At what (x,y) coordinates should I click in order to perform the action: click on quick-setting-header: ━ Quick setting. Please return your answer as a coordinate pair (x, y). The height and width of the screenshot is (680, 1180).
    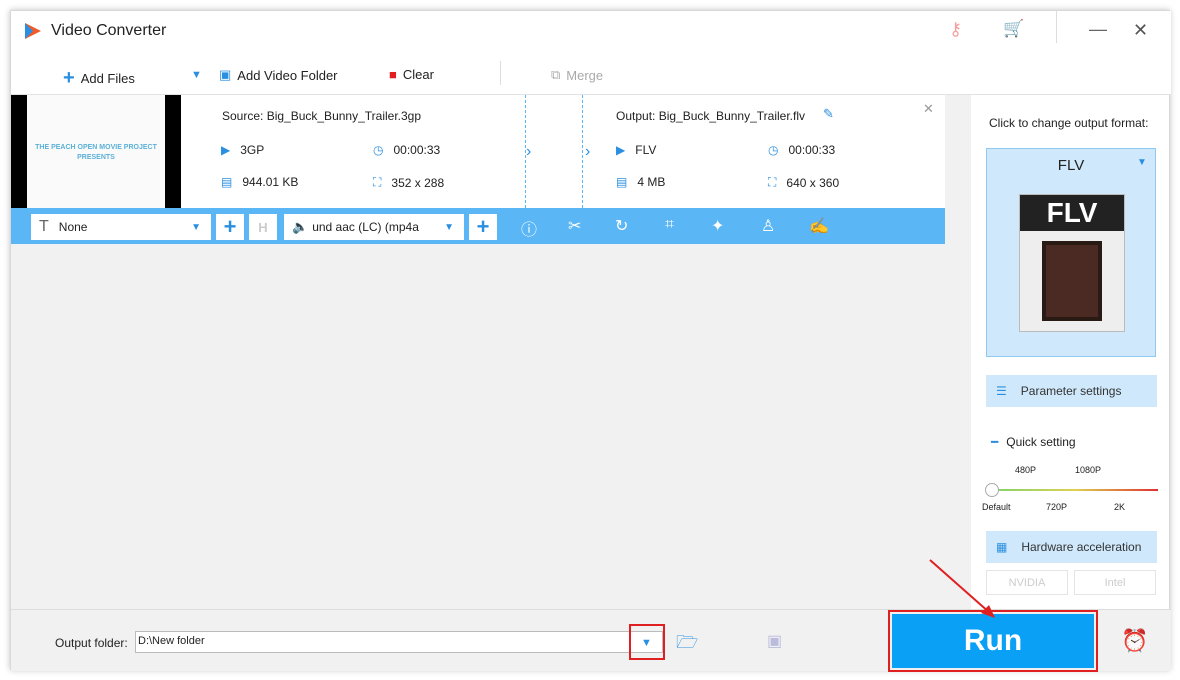
    Looking at the image, I should click on (1033, 442).